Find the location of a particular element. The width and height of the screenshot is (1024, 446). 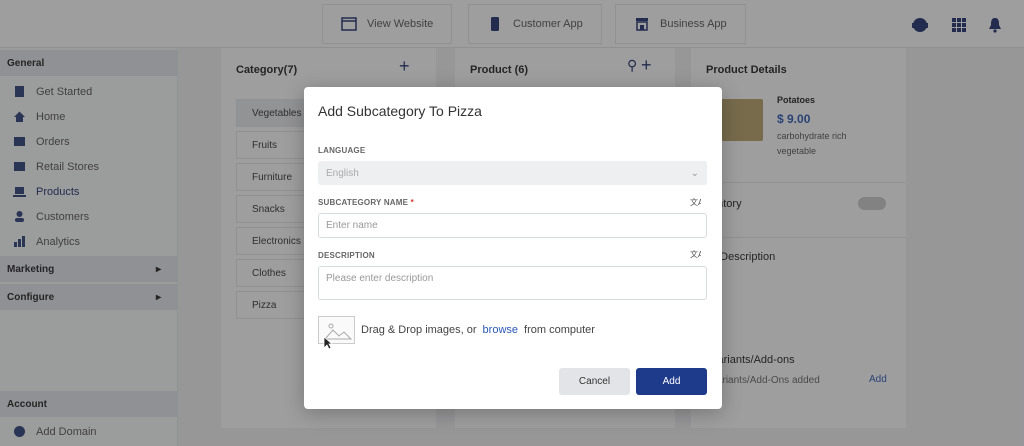

chevron-down-icon: ⌄ is located at coordinates (694, 173).